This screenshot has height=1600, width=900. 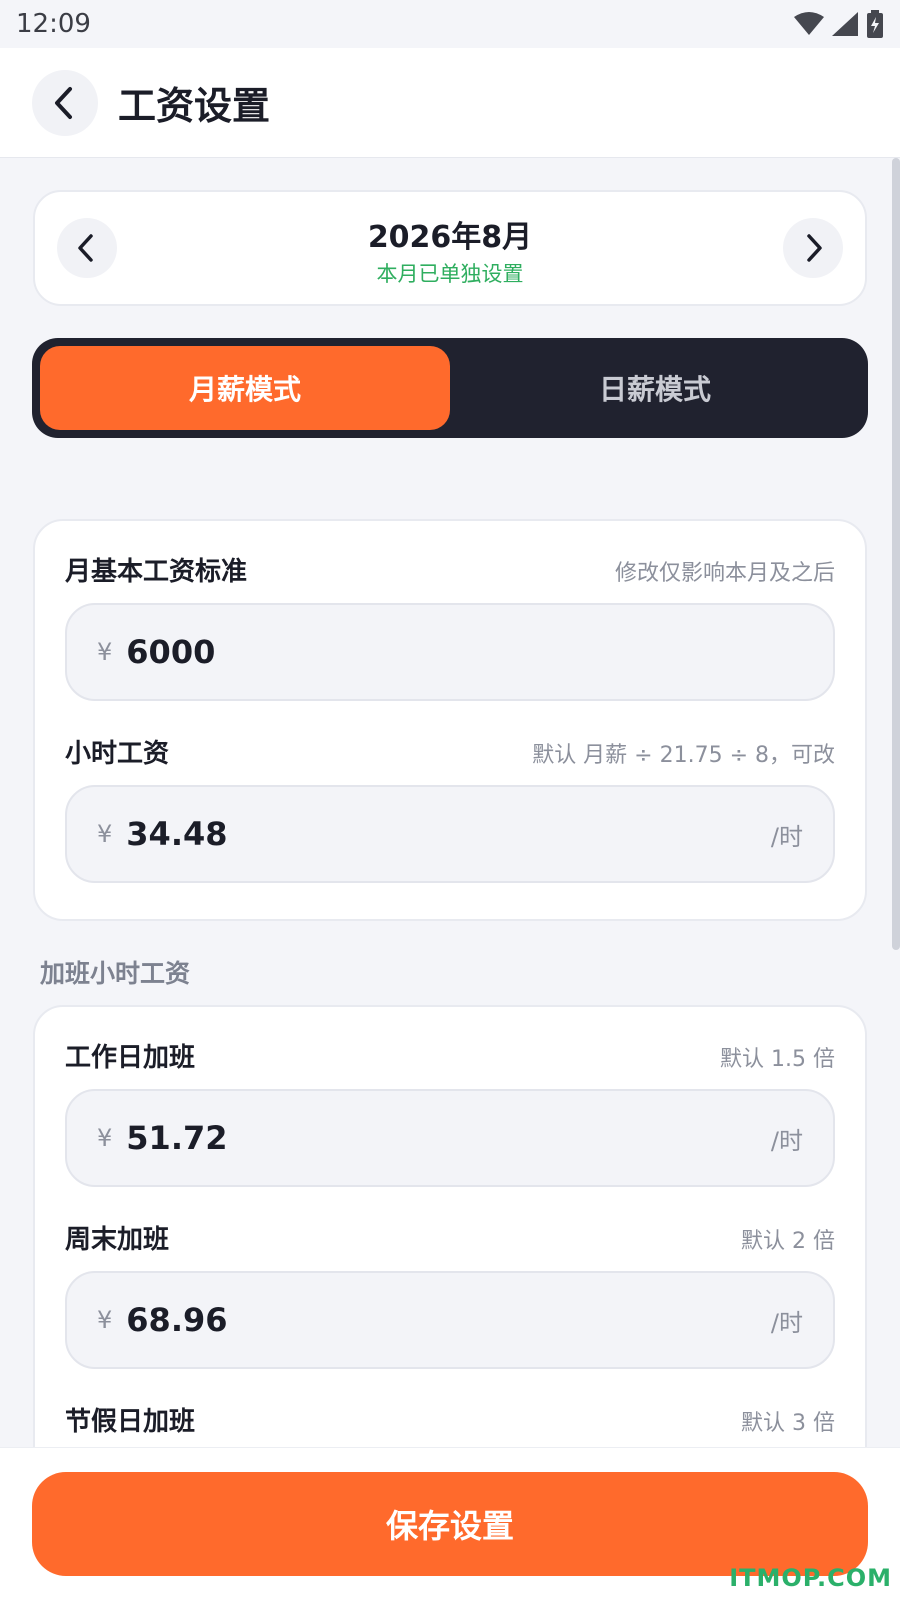 I want to click on month-label: 2026年8月, so click(x=450, y=237).